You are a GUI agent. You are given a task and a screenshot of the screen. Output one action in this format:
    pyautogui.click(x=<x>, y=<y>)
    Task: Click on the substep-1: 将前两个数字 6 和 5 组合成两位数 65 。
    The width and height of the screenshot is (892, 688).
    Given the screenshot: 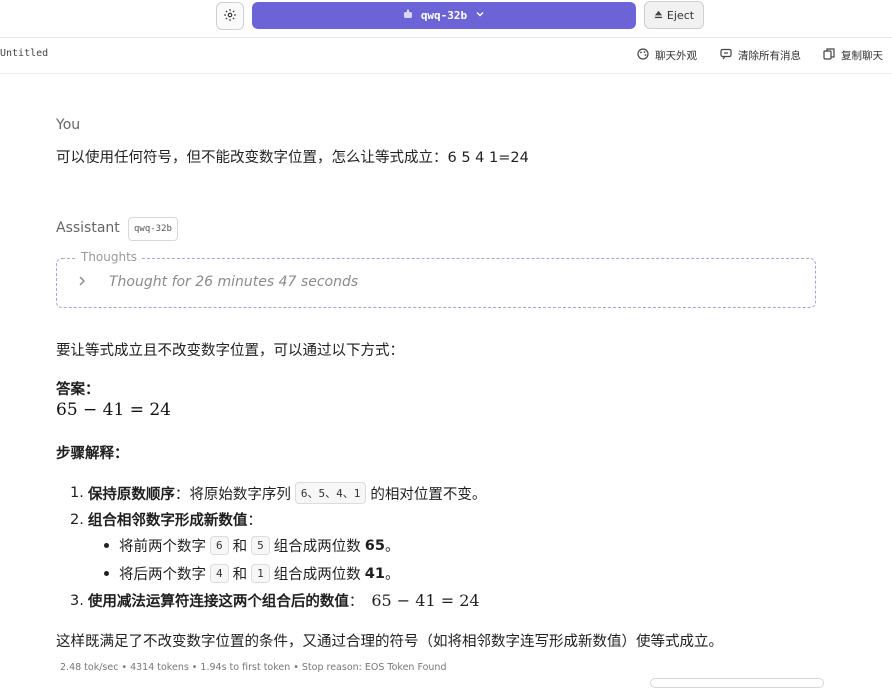 What is the action you would take?
    pyautogui.click(x=251, y=545)
    